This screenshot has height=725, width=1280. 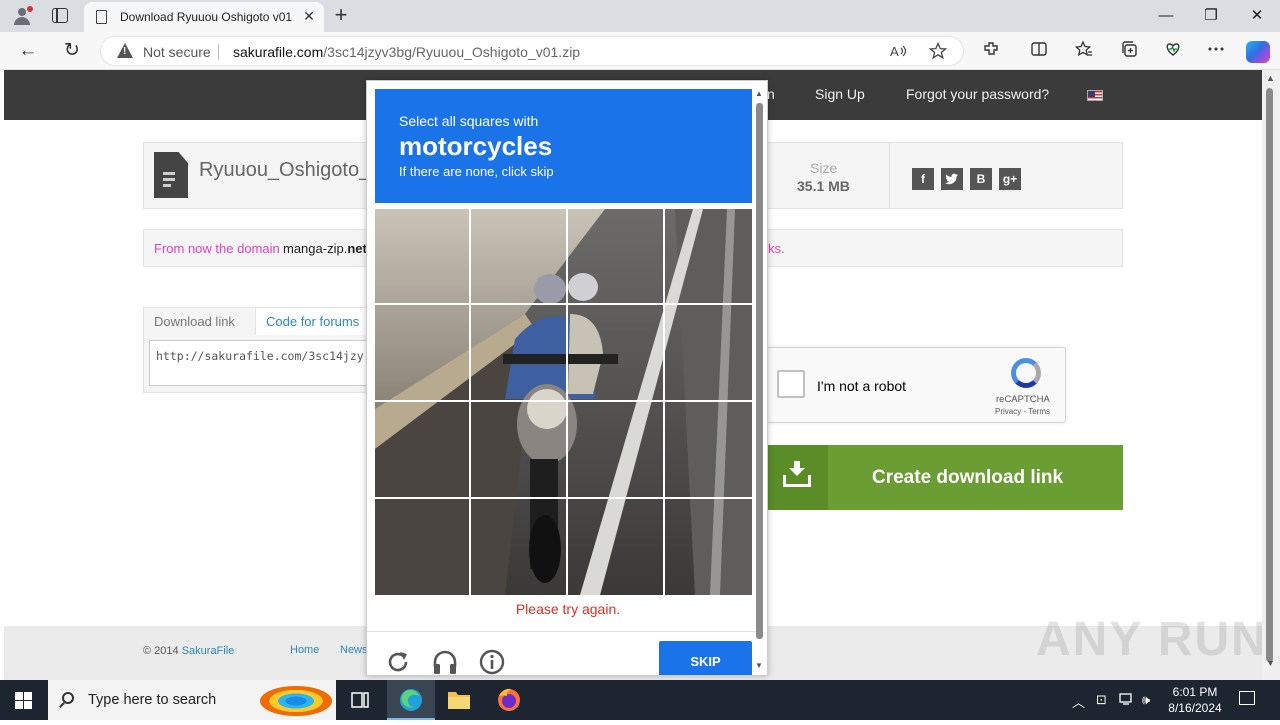 I want to click on browser-tabbar: Download Ryuuou Oshigoto v01 ✕ + — ❐ ✕, so click(x=640, y=16).